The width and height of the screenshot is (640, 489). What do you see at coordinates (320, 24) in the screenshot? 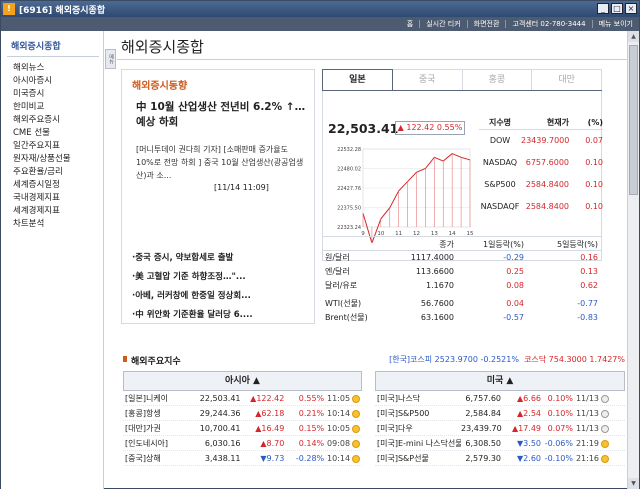
I see `top-toolbar: 홈 실시간 티커 화면전환 고객센터 02-780-3444 메뉴 보이기` at bounding box center [320, 24].